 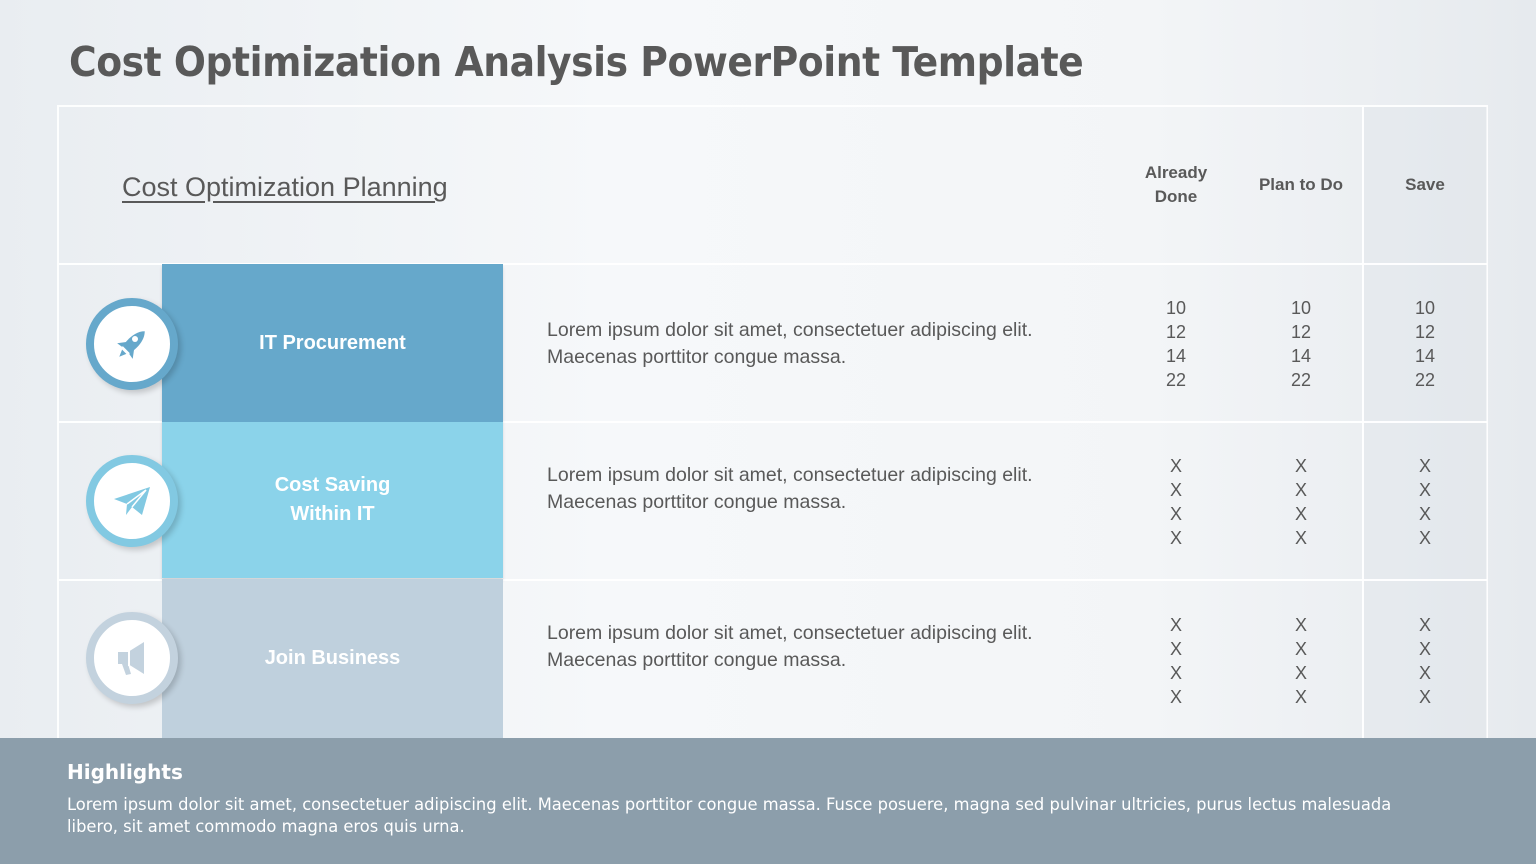 What do you see at coordinates (1425, 184) in the screenshot?
I see `column-header-save: Save` at bounding box center [1425, 184].